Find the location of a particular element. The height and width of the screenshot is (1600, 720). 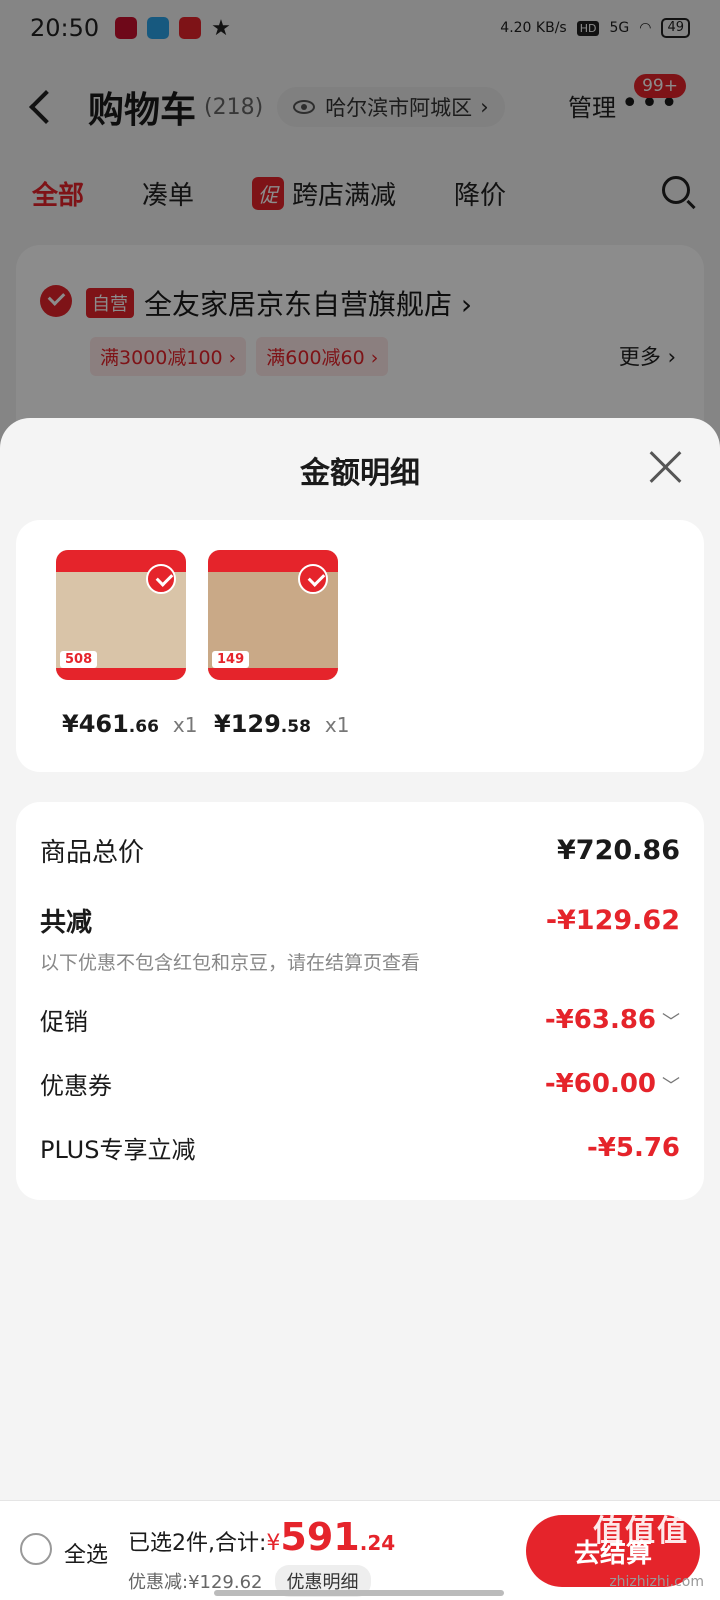

total-row: 商品总价 ¥720.86 is located at coordinates (360, 850).